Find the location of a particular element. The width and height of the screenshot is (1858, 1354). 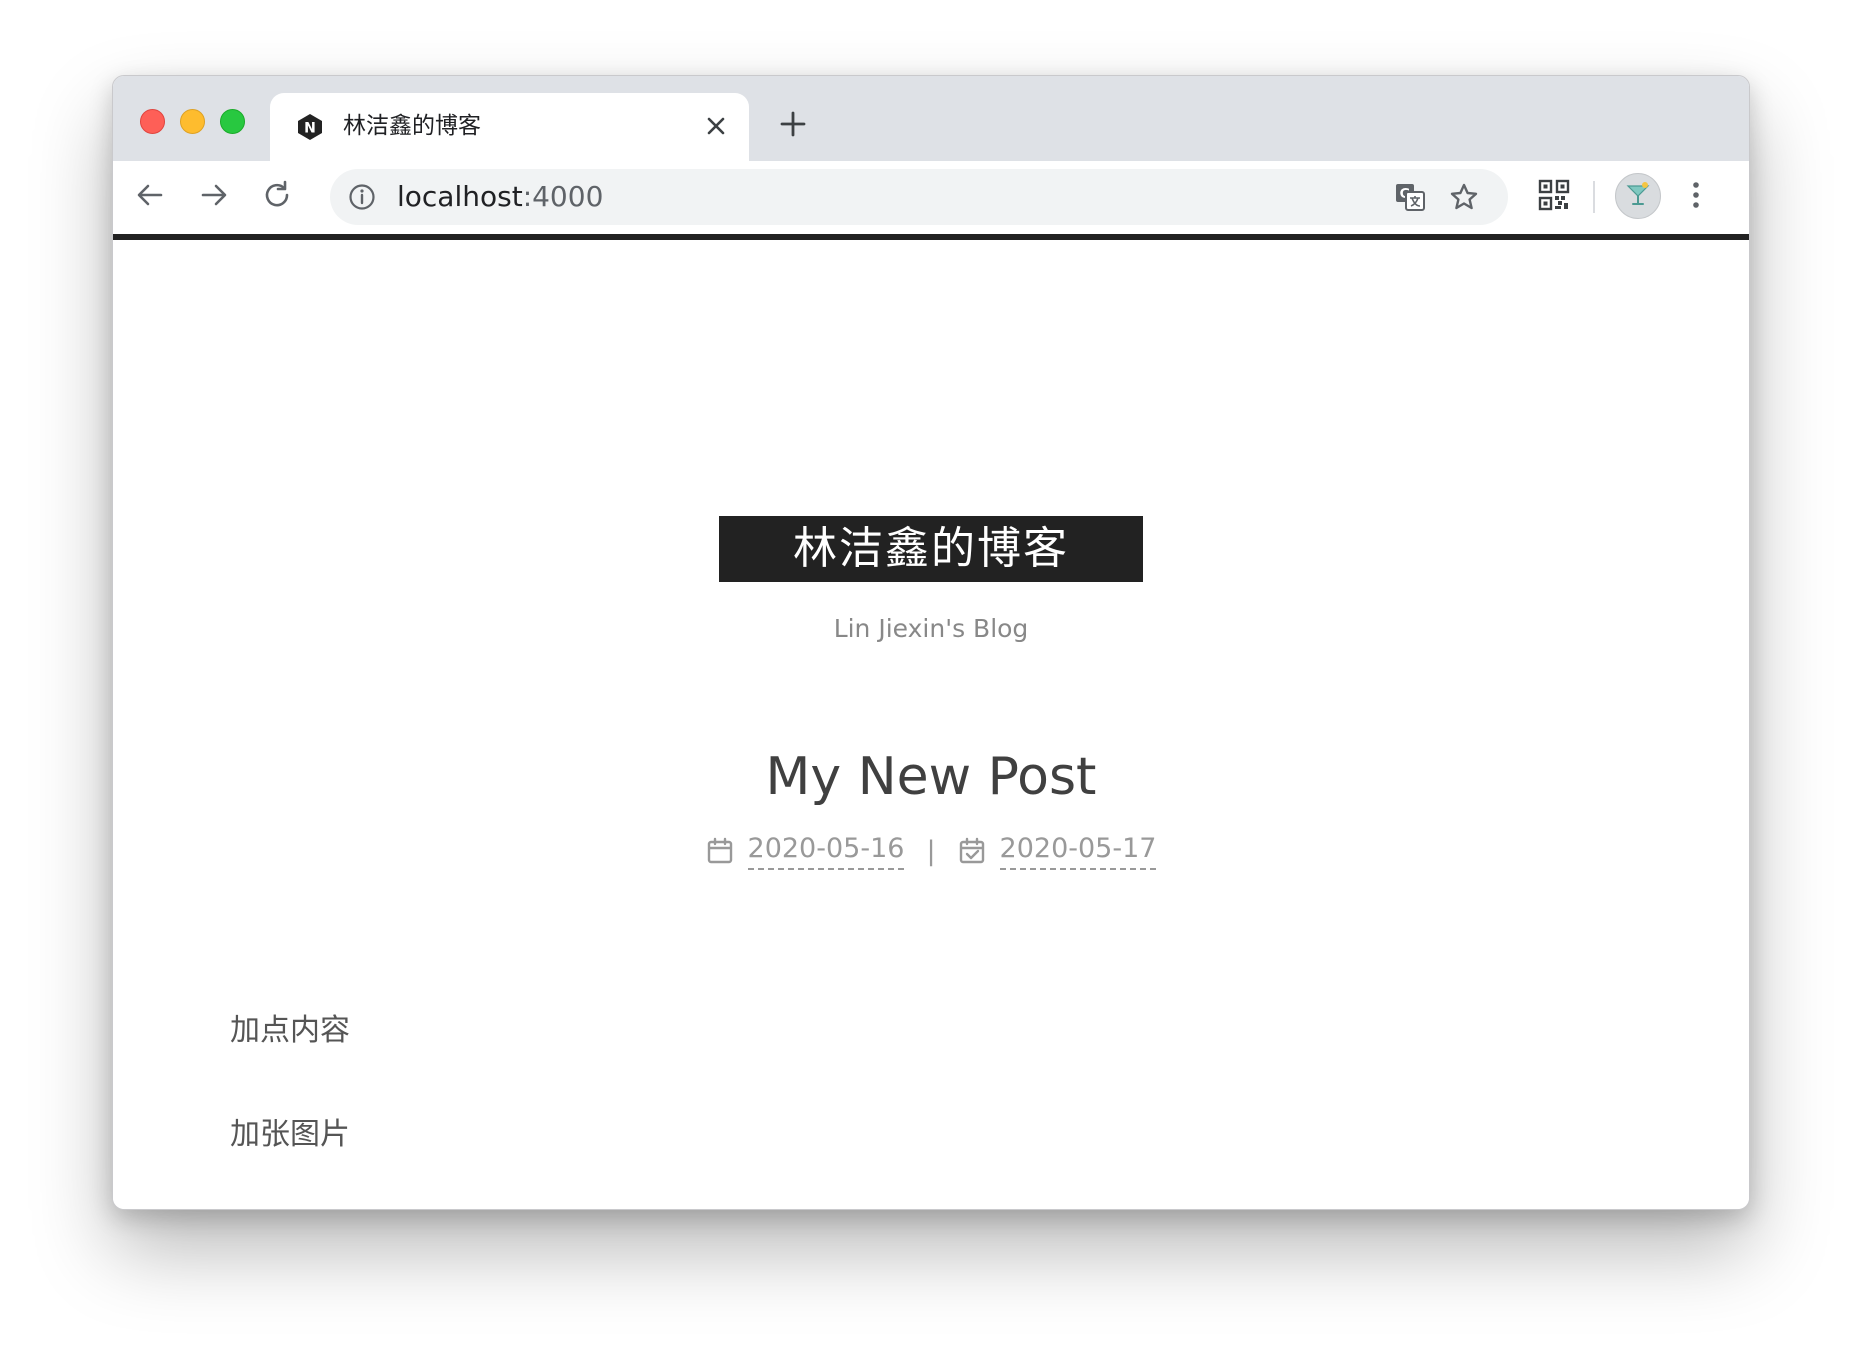

calendar-icon is located at coordinates (720, 851).